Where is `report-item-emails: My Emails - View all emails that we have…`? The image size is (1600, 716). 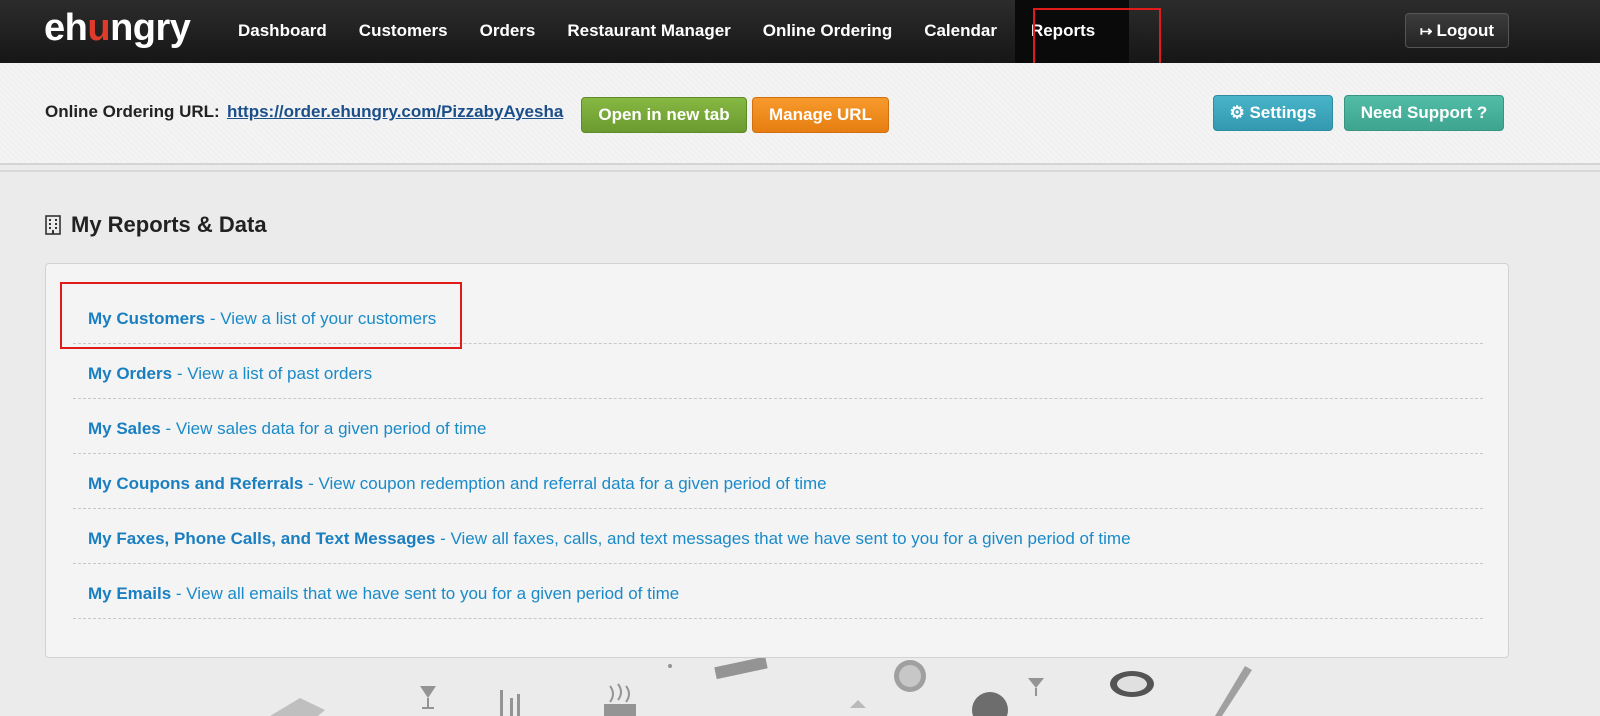
report-item-emails: My Emails - View all emails that we have… is located at coordinates (778, 592).